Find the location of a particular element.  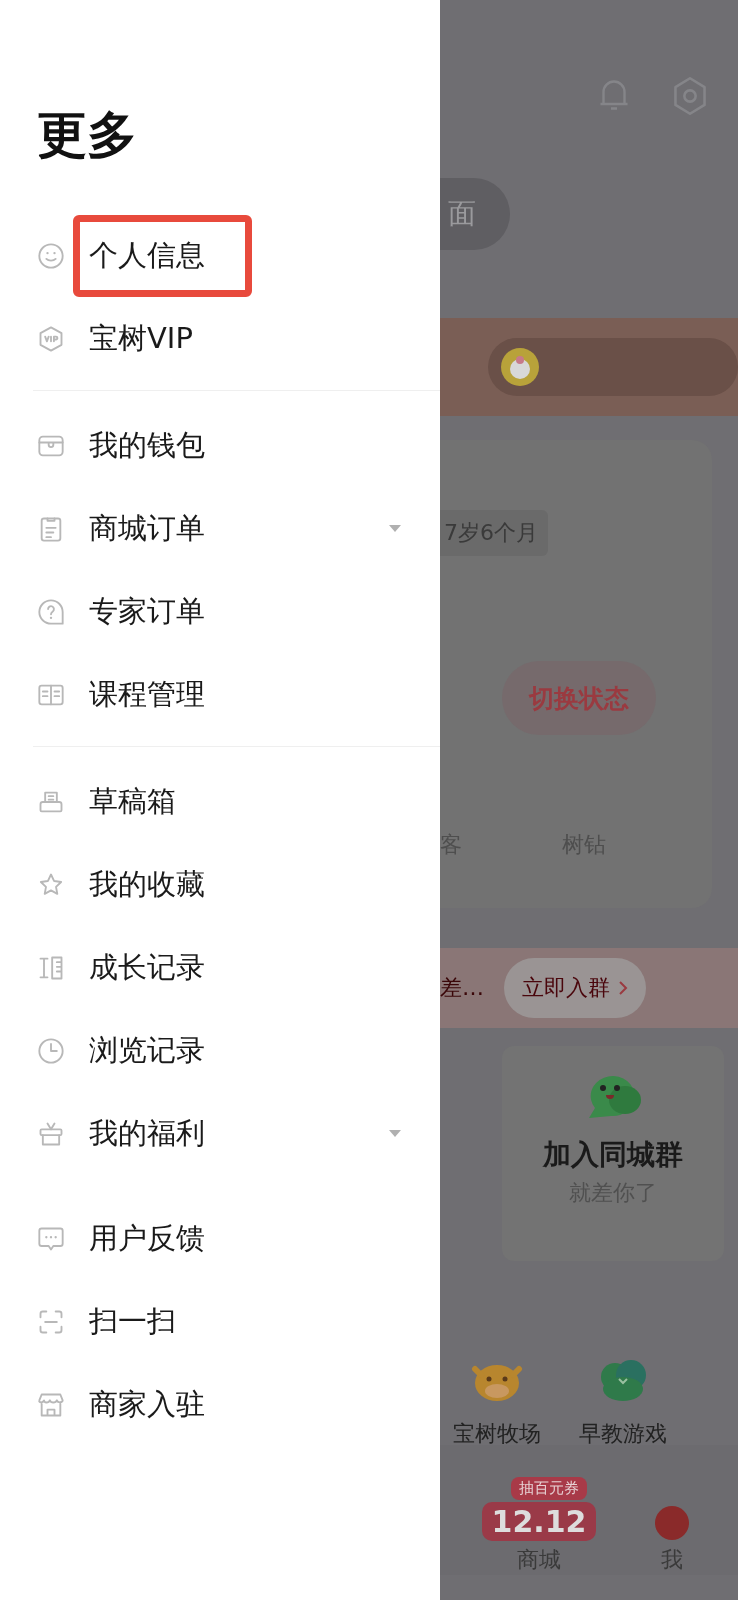

menu-item: 草稿箱 is located at coordinates (238, 801).